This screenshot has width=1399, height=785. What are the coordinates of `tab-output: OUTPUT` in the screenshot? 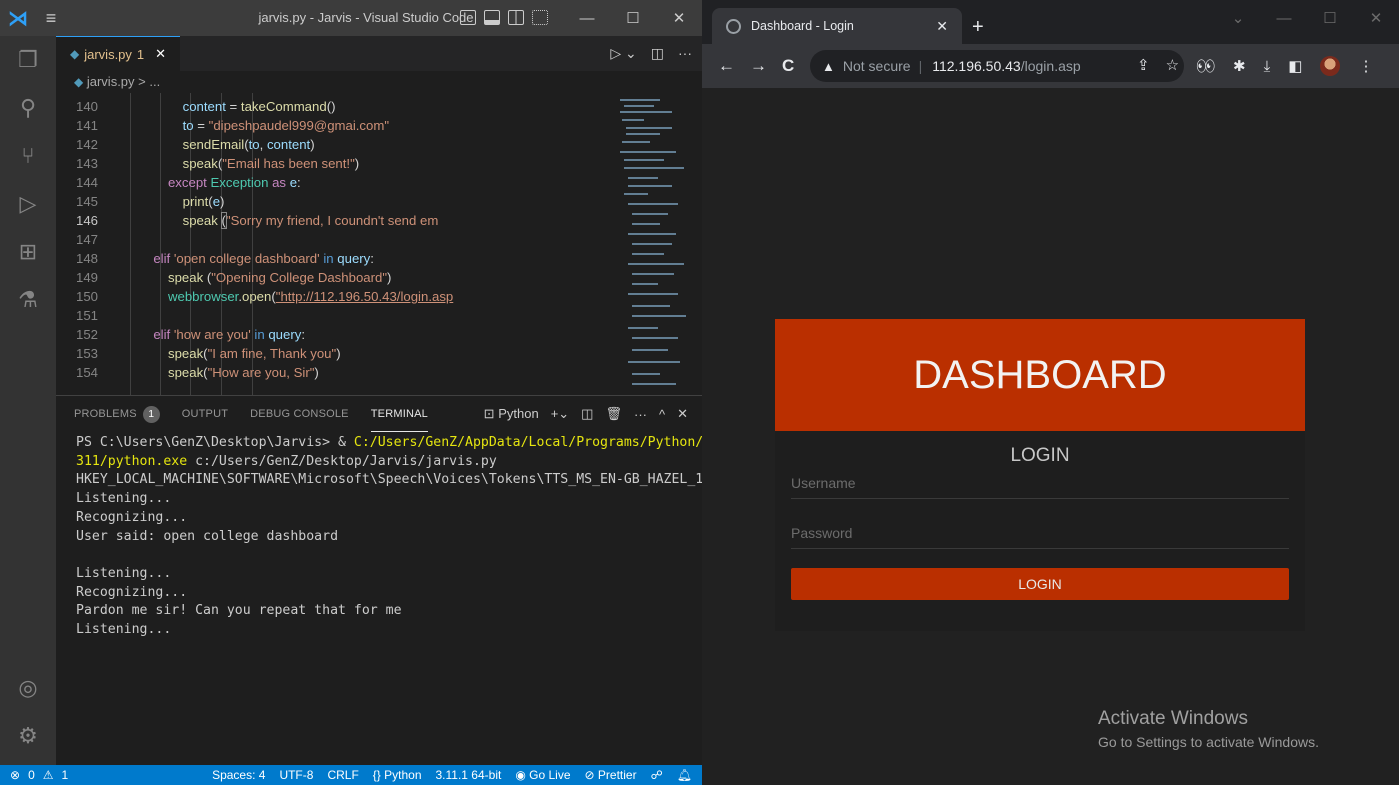 It's located at (205, 414).